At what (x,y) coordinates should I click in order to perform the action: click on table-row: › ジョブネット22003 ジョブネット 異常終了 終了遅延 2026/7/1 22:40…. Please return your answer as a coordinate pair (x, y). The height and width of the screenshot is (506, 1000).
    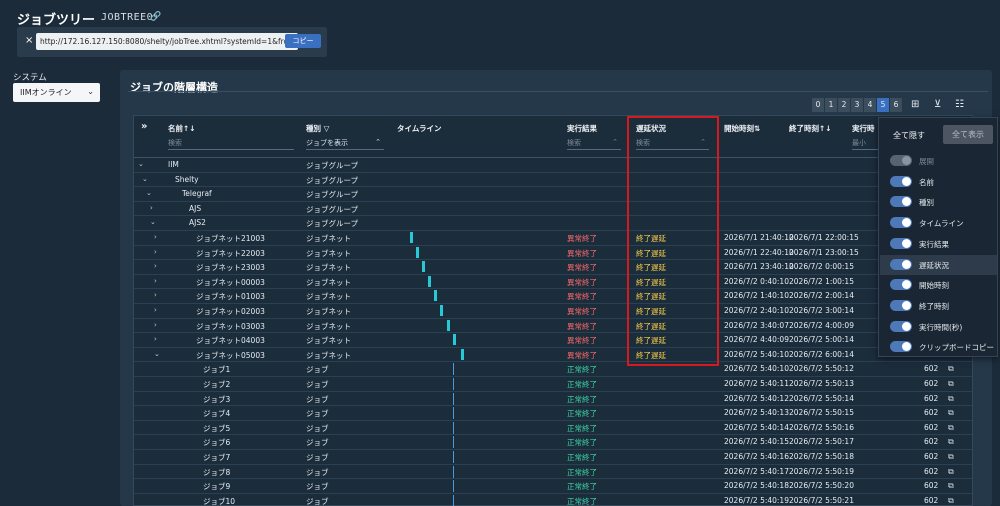
    Looking at the image, I should click on (553, 253).